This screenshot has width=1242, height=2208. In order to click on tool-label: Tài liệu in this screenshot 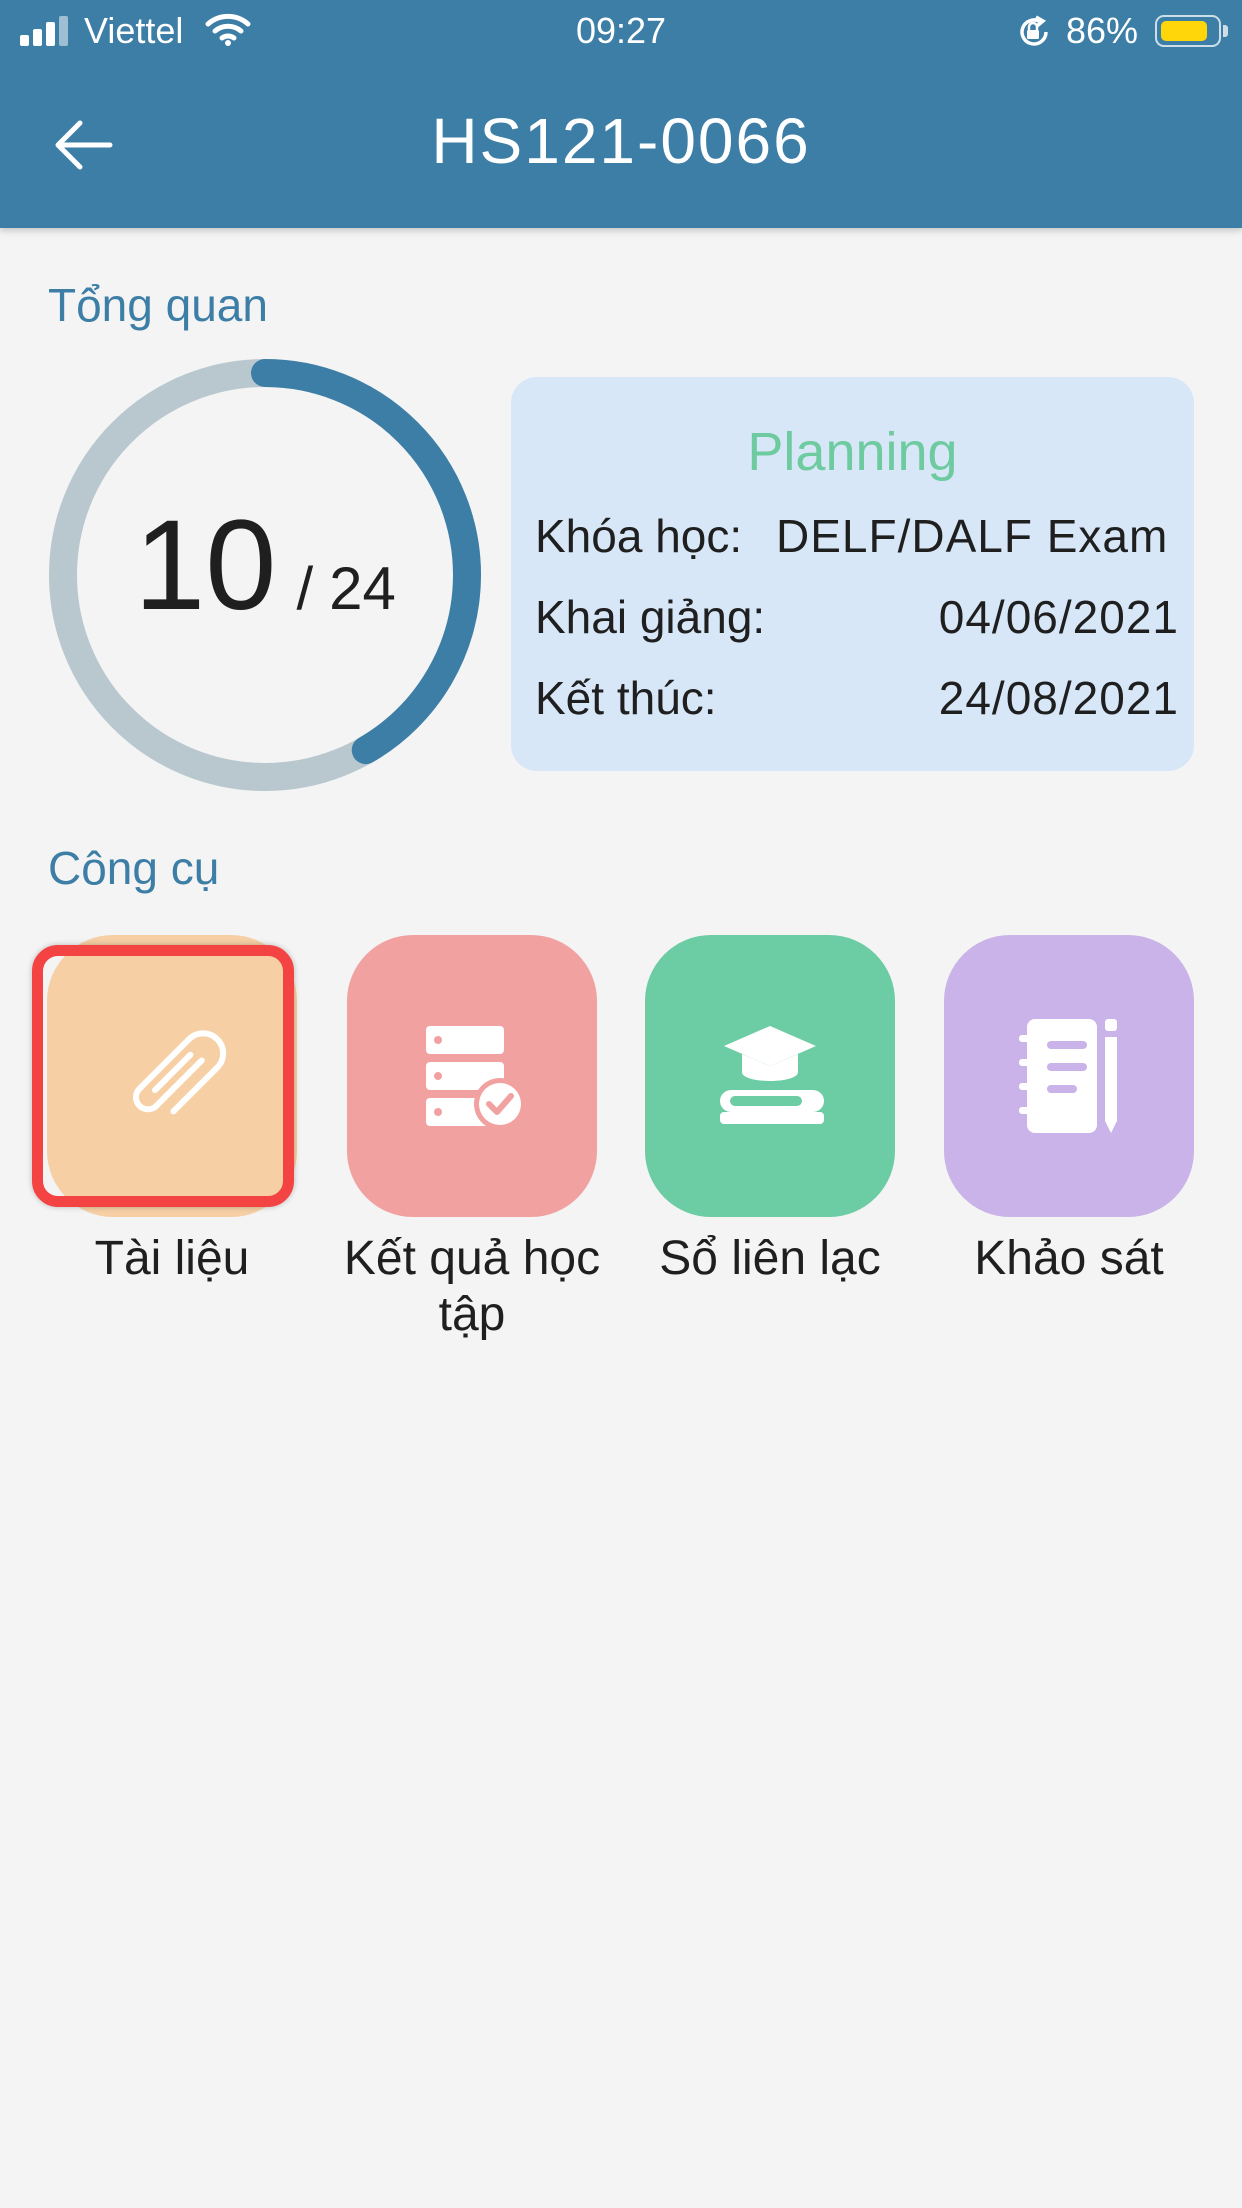, I will do `click(172, 1258)`.